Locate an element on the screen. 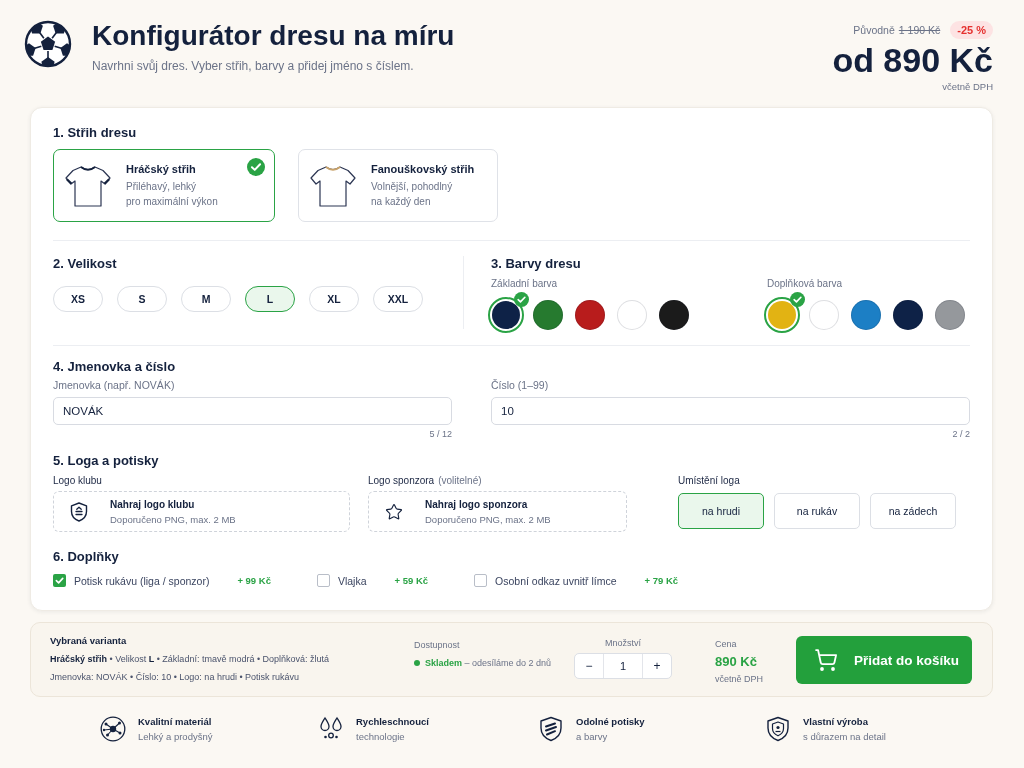 The image size is (1024, 768). feature-subtitle: technologie is located at coordinates (380, 736).